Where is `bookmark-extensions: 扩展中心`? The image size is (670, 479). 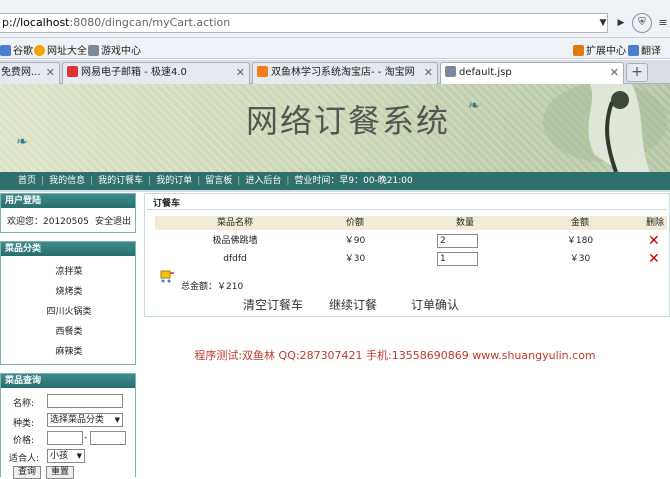 bookmark-extensions: 扩展中心 is located at coordinates (599, 49).